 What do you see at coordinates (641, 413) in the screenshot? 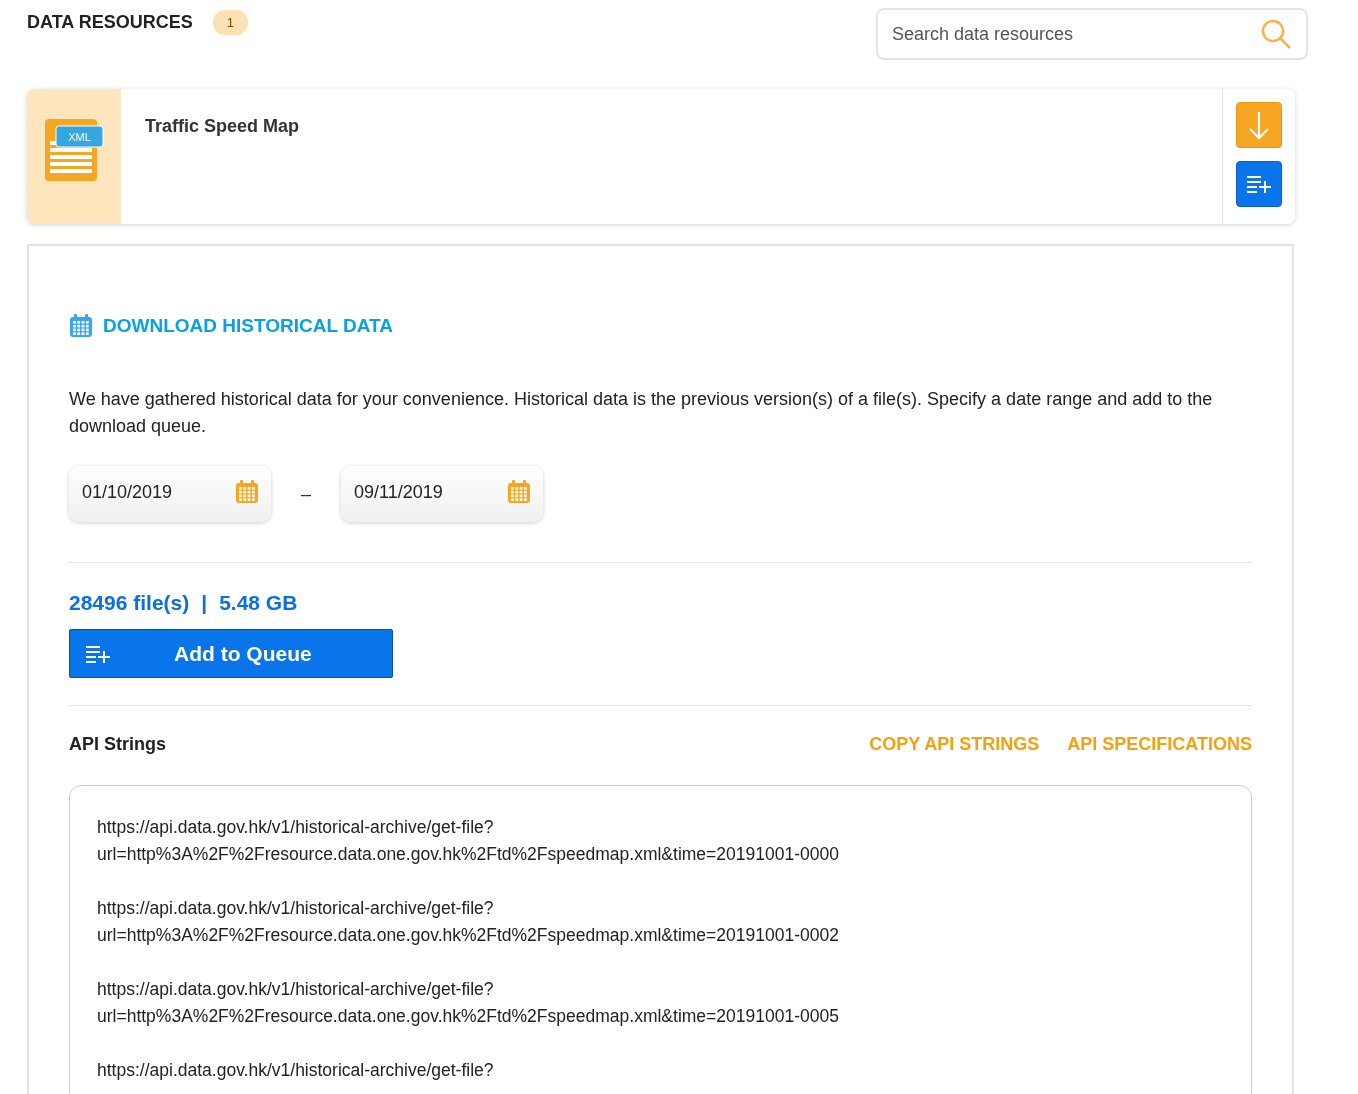
I see `description-text: We have gathered historical data for your convenience. Historical data is the previous version(s) of a file(s). Specify a date range and add to the download queue.` at bounding box center [641, 413].